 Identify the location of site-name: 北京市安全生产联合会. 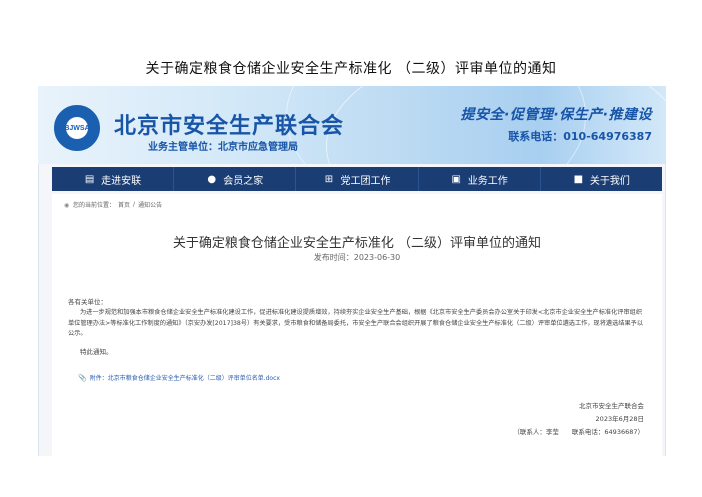
(229, 124).